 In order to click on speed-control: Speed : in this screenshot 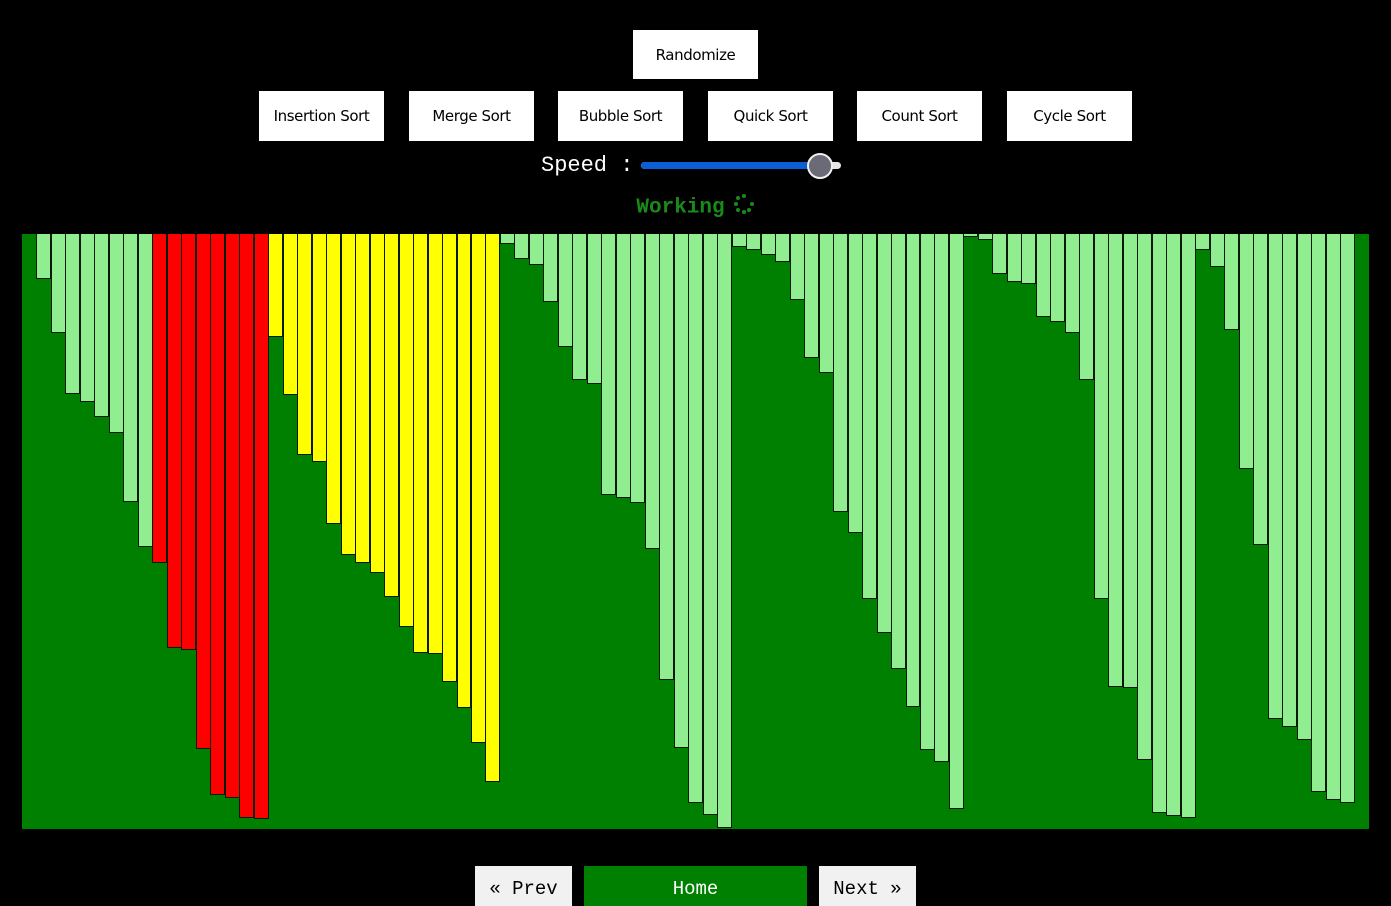, I will do `click(691, 165)`.